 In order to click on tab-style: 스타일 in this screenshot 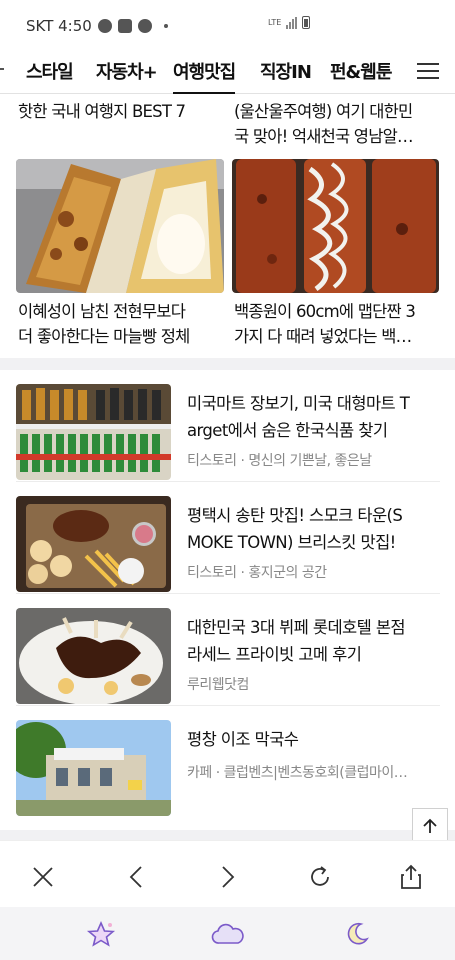, I will do `click(50, 71)`.